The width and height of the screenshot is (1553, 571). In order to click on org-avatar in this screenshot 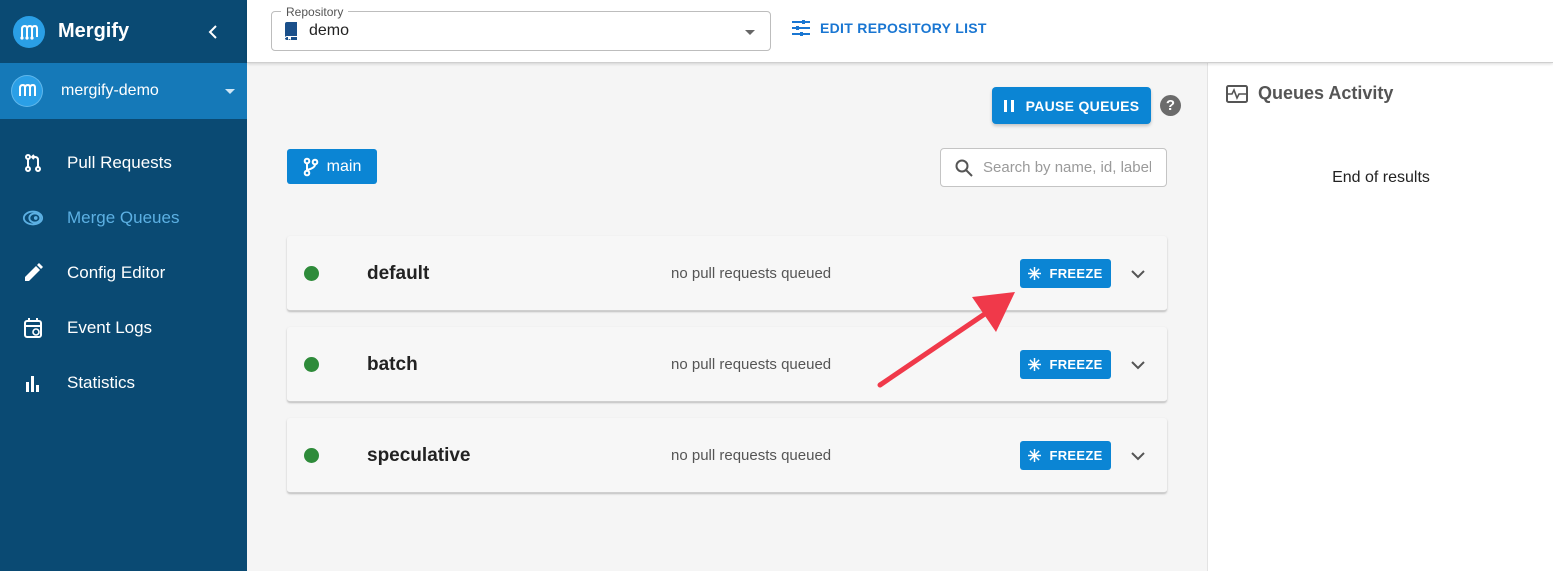, I will do `click(27, 91)`.